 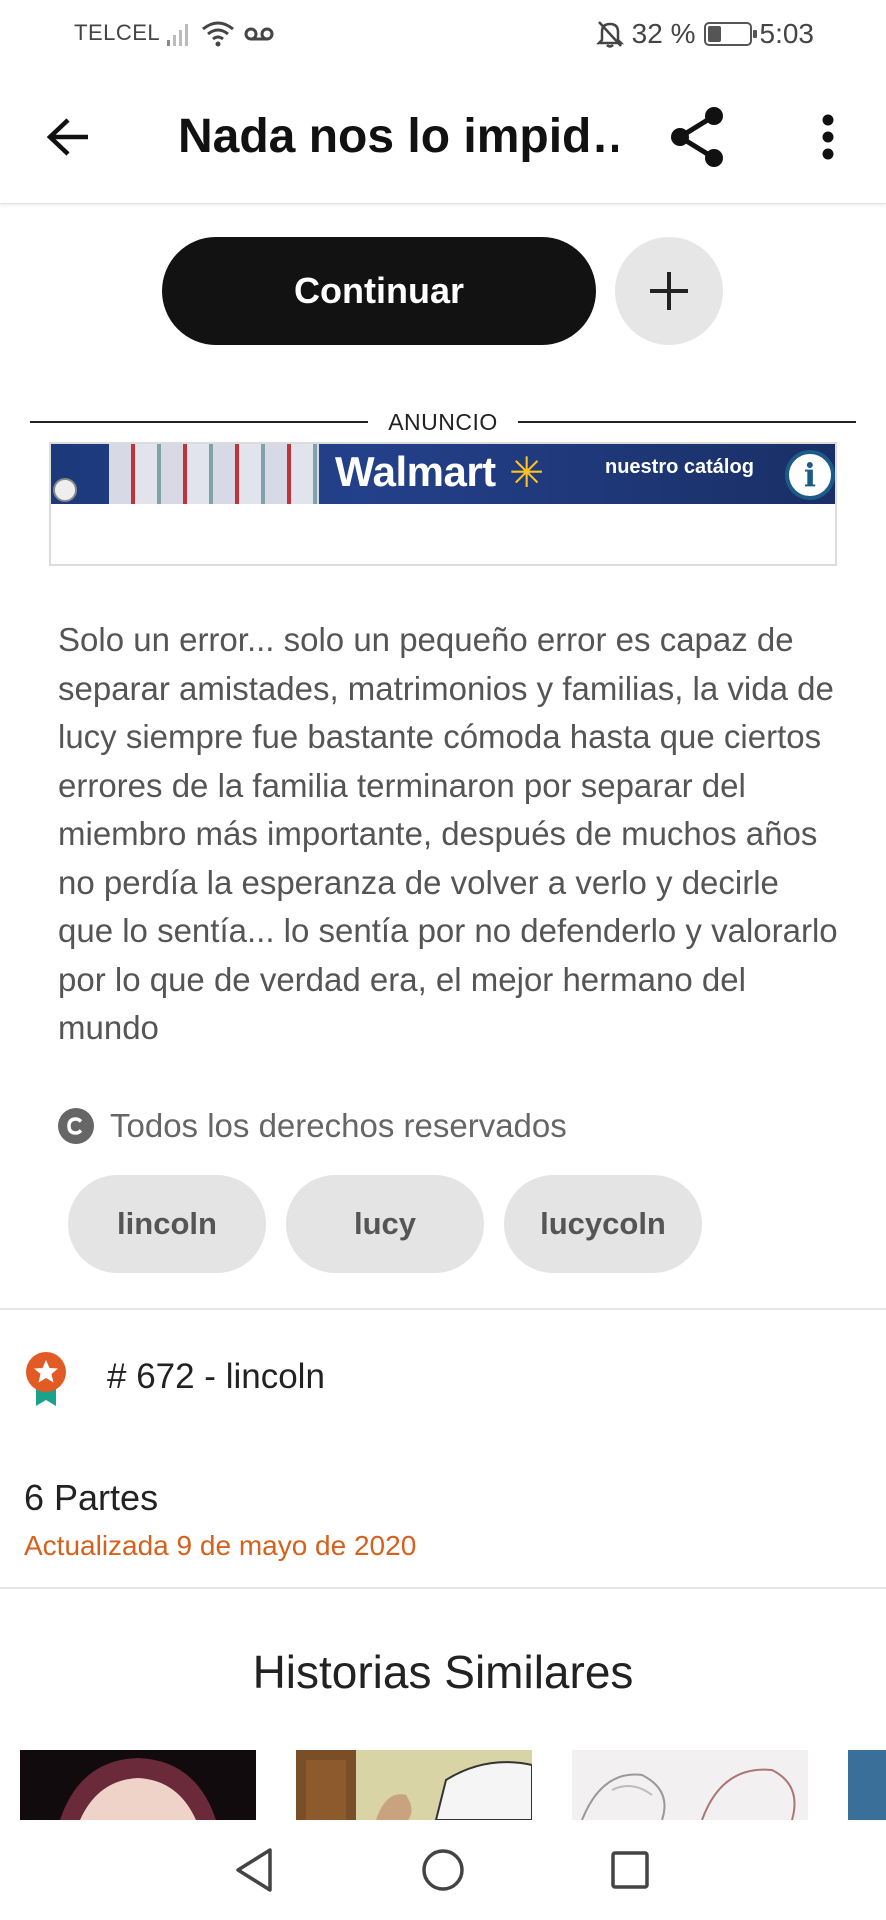 I want to click on nav-recents-button, so click(x=630, y=1870).